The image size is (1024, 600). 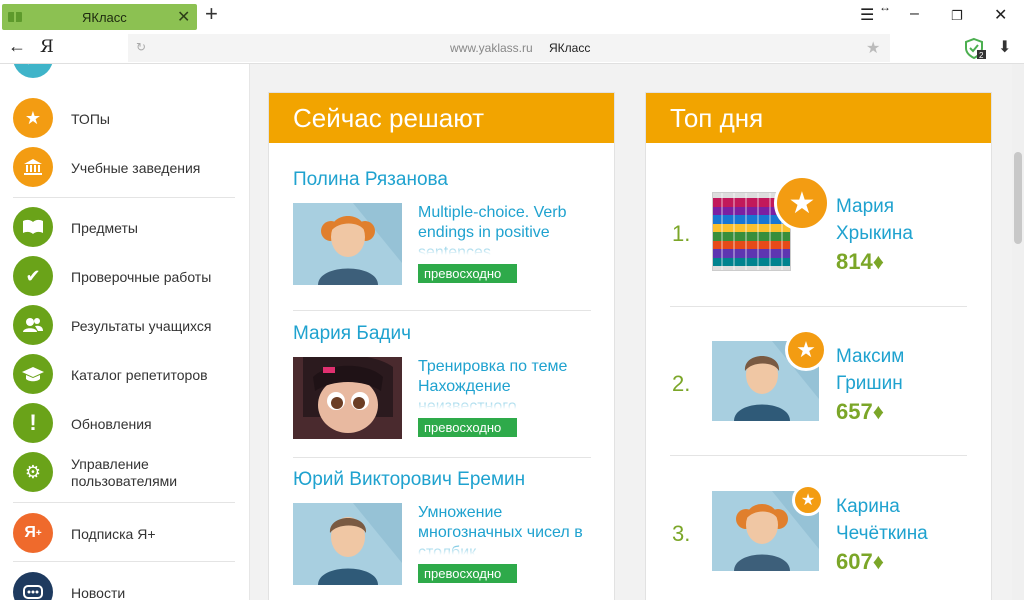 What do you see at coordinates (33, 167) in the screenshot?
I see `institution-icon` at bounding box center [33, 167].